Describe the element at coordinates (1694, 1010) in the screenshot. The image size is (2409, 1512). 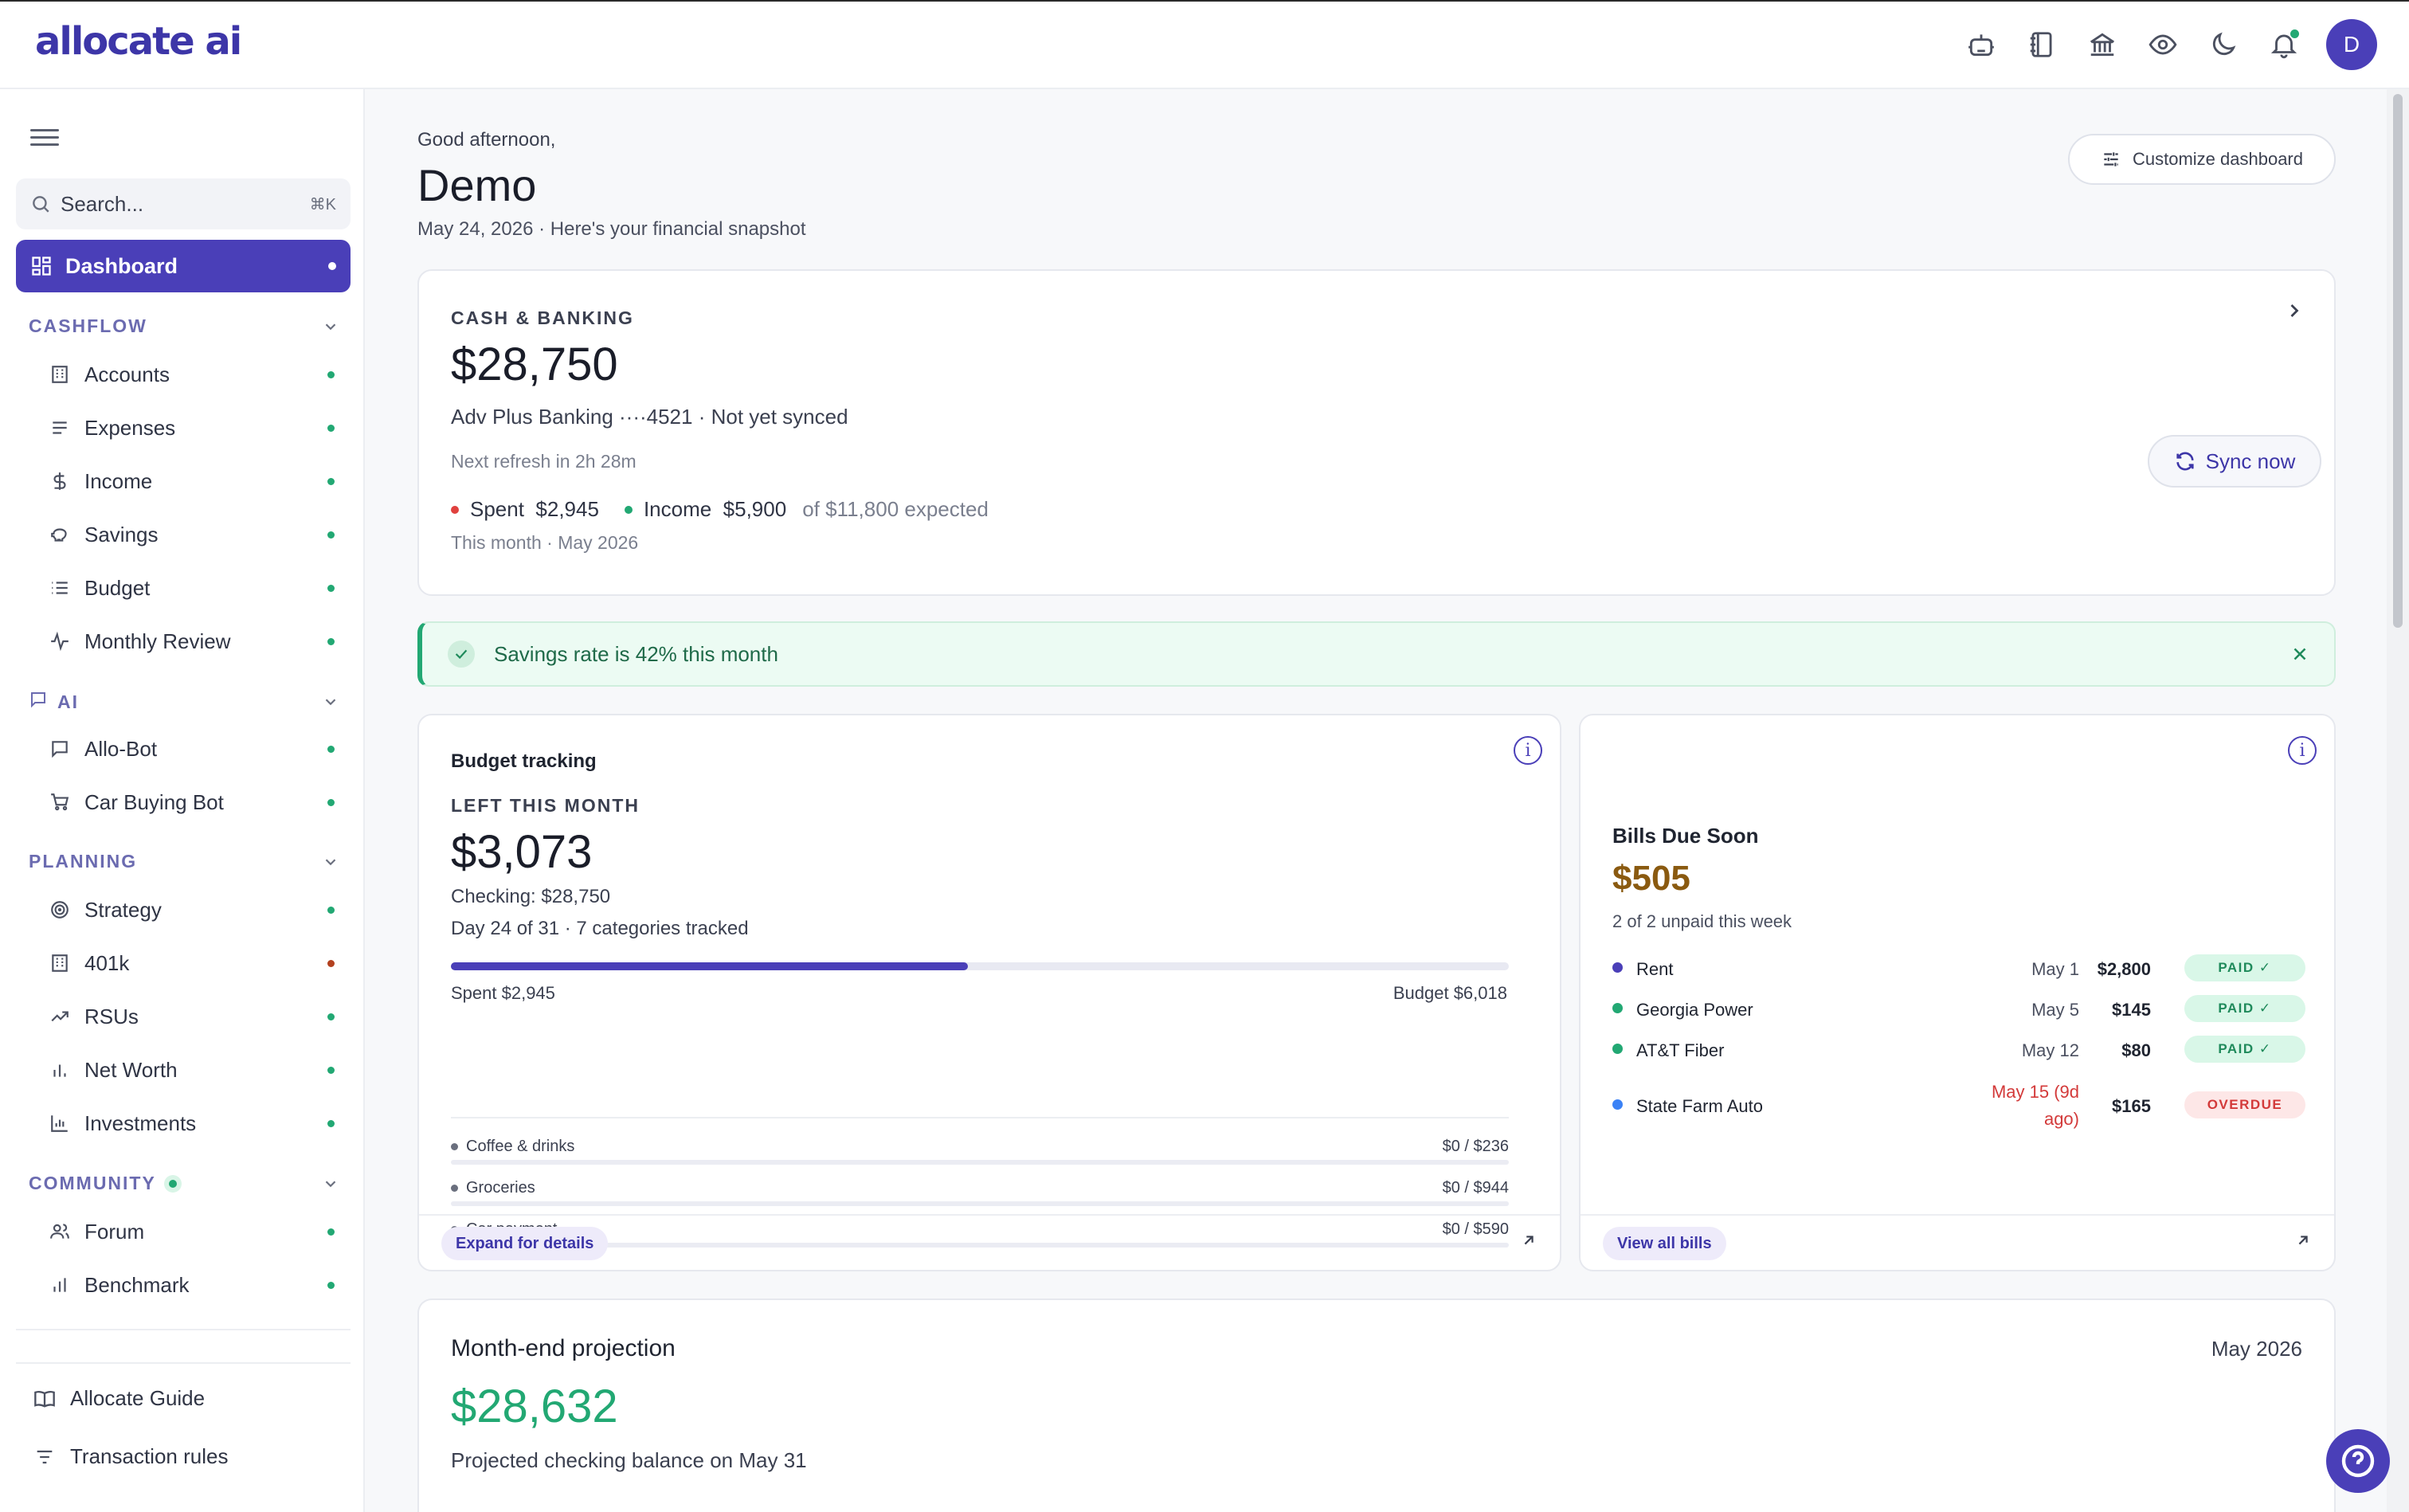
I see `bill-name: Georgia Power` at that location.